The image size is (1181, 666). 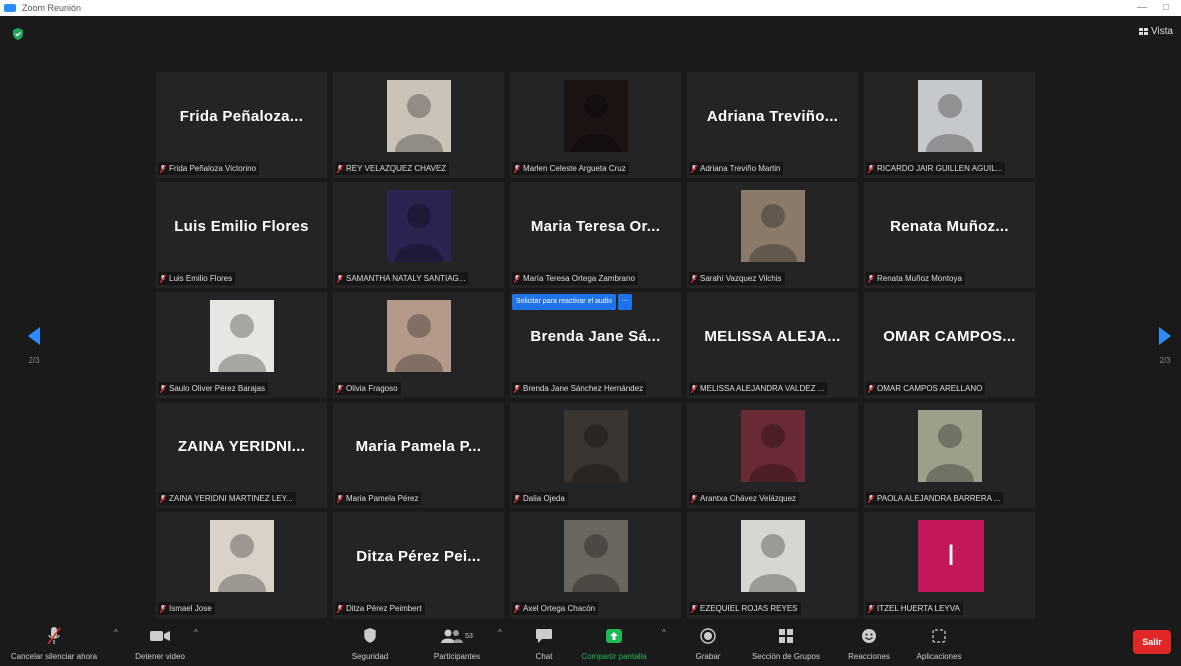 I want to click on participant-tile: Maria Pamela P... Maria Pamela Pérez, so click(x=418, y=455).